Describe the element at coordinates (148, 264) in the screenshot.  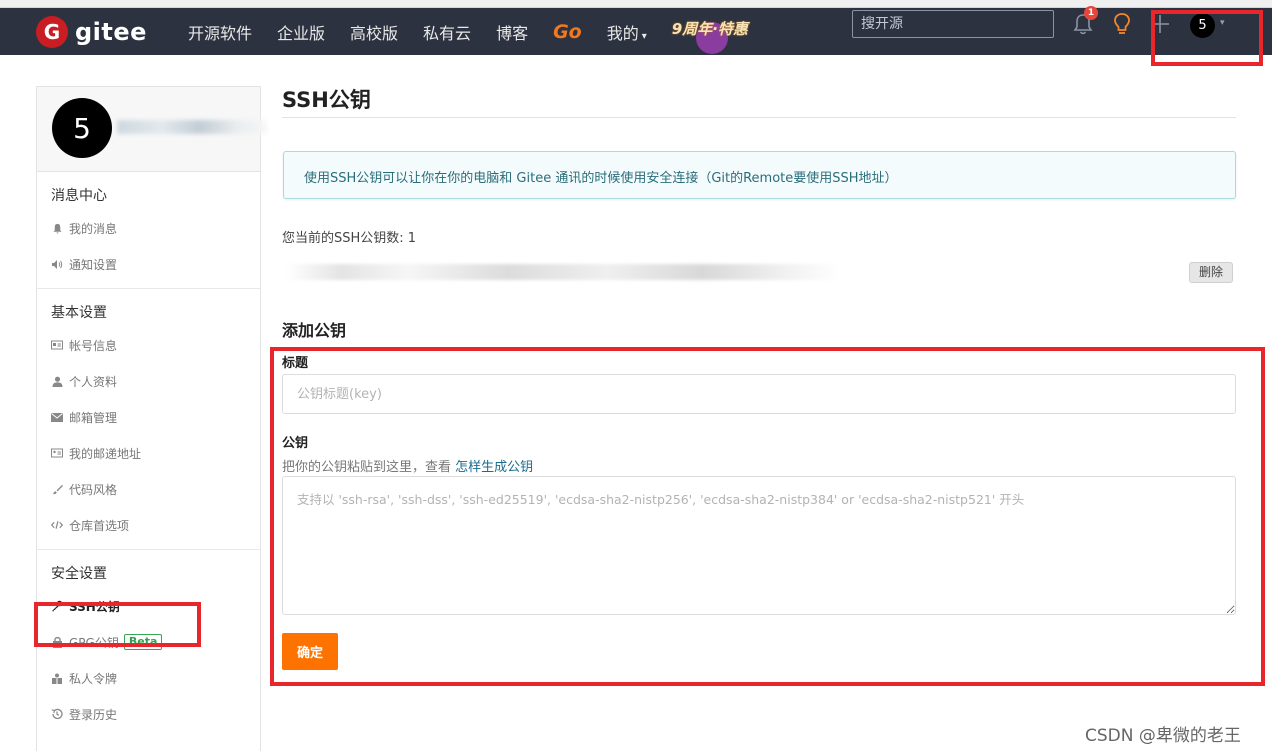
I see `sidebar-item-notification-settings: 通知设置` at that location.